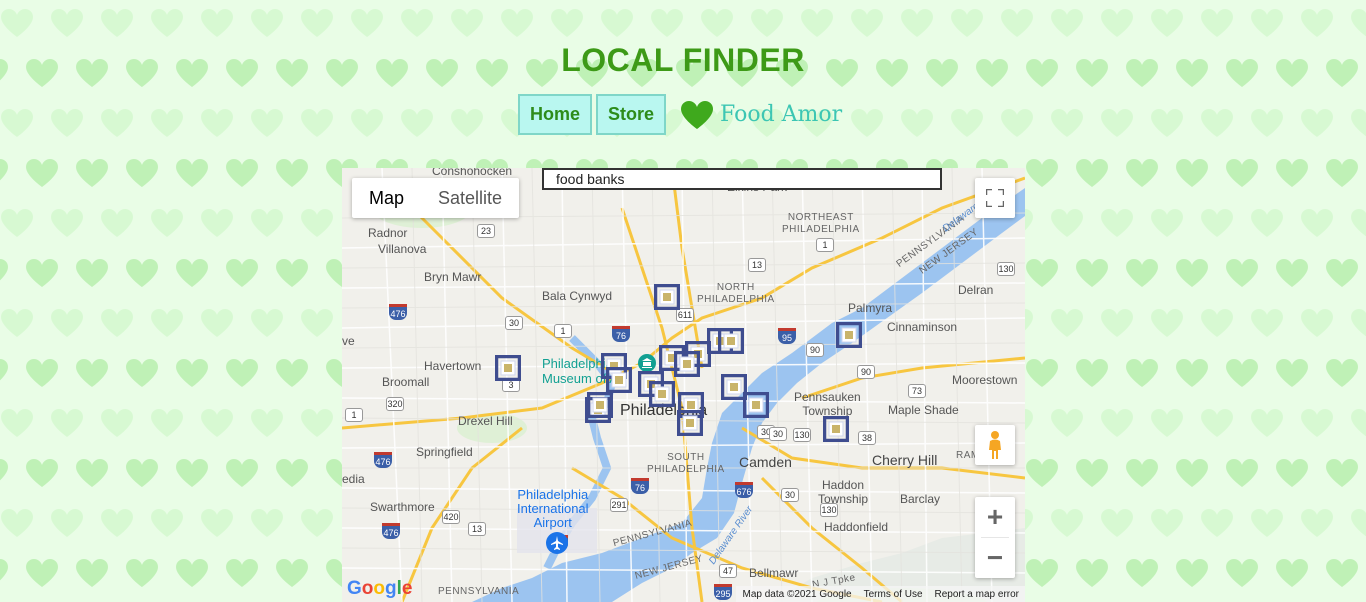  Describe the element at coordinates (995, 558) in the screenshot. I see `zoom-out-button: −` at that location.